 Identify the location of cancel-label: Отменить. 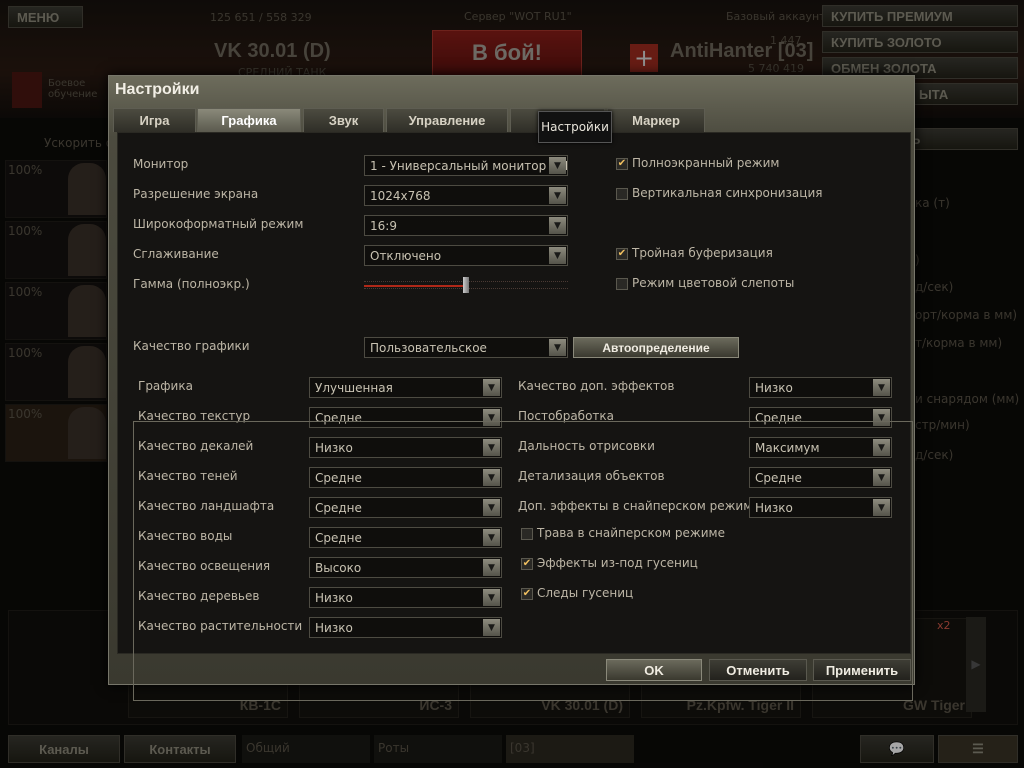
(758, 670).